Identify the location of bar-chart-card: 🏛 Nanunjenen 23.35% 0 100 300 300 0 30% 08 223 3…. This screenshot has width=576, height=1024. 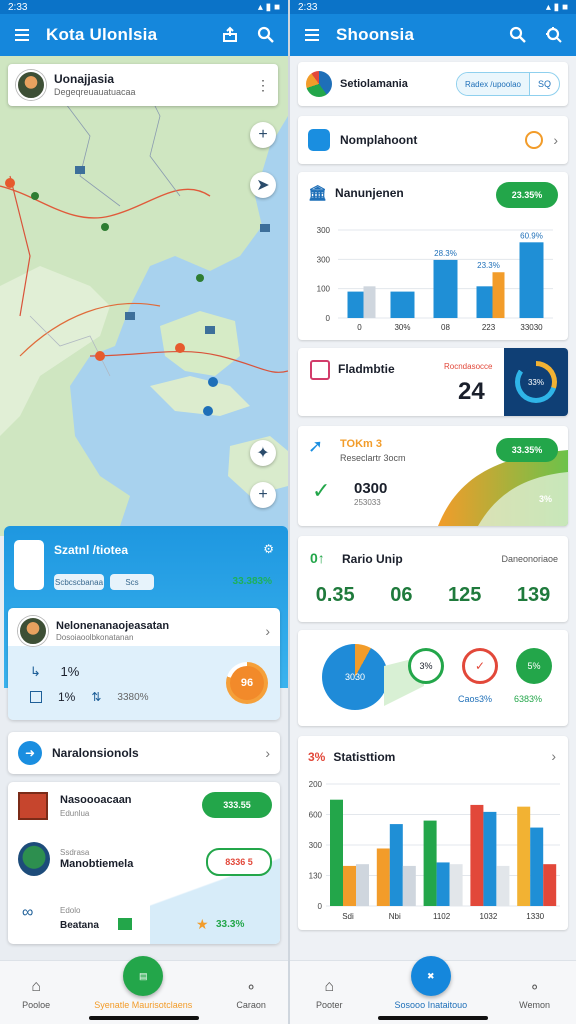
(433, 256).